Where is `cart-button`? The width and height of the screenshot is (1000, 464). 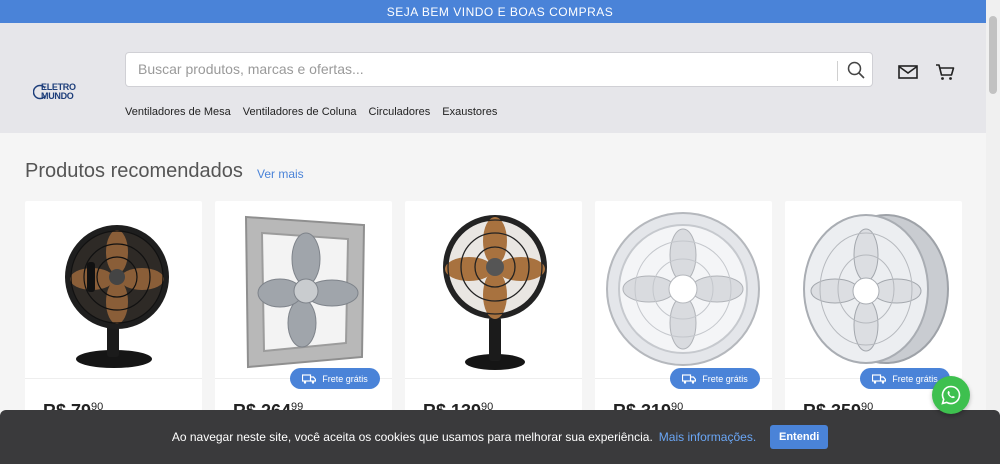
cart-button is located at coordinates (945, 72).